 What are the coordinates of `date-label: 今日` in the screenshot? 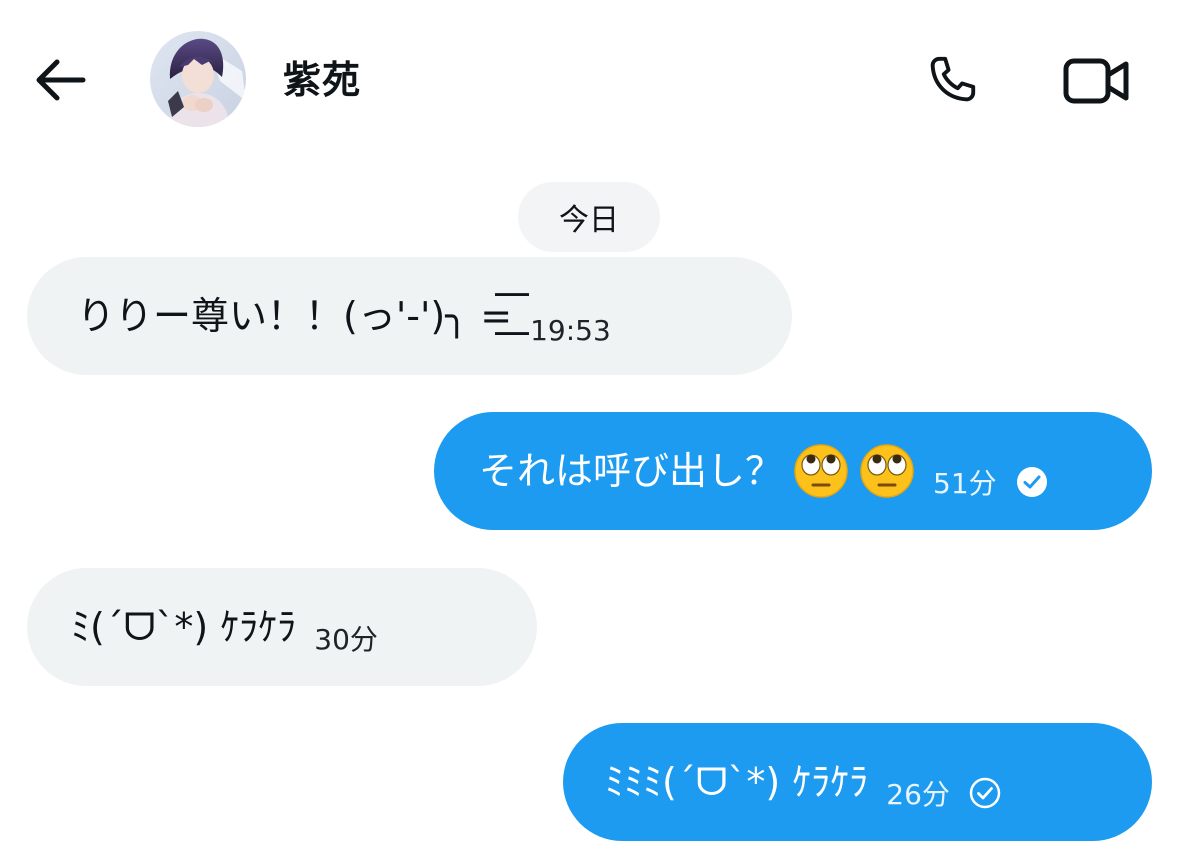 It's located at (589, 220).